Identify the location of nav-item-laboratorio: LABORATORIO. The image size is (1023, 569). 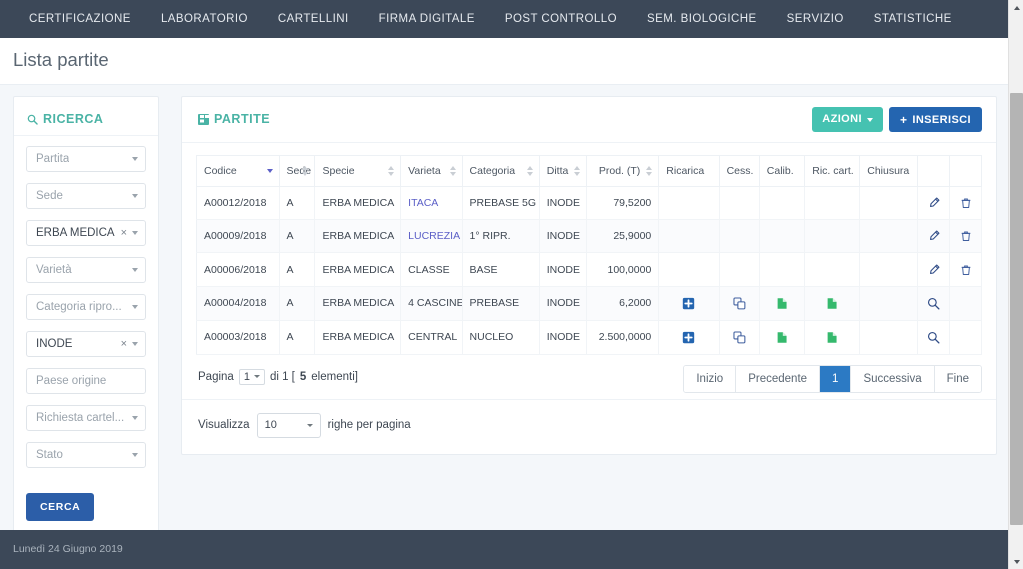
(204, 19).